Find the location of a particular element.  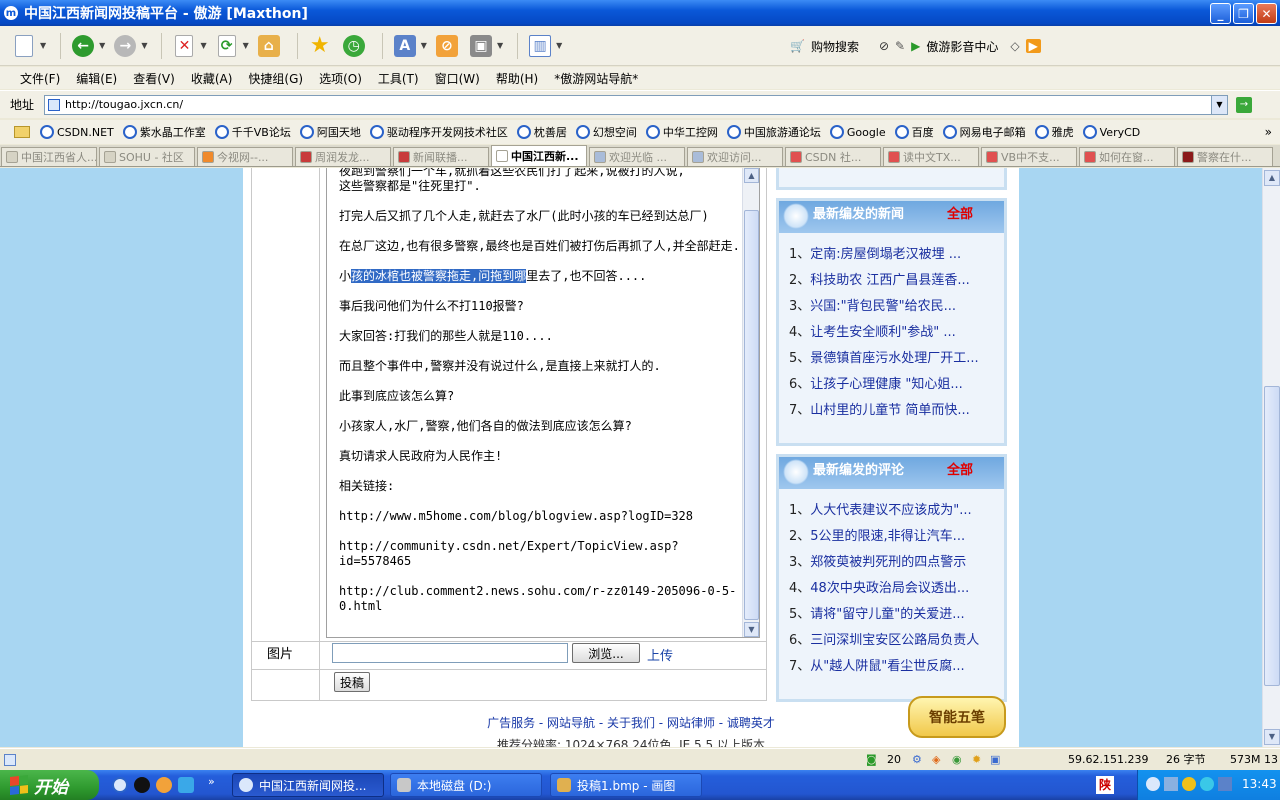

ime-indicator: 陕 is located at coordinates (1105, 785).